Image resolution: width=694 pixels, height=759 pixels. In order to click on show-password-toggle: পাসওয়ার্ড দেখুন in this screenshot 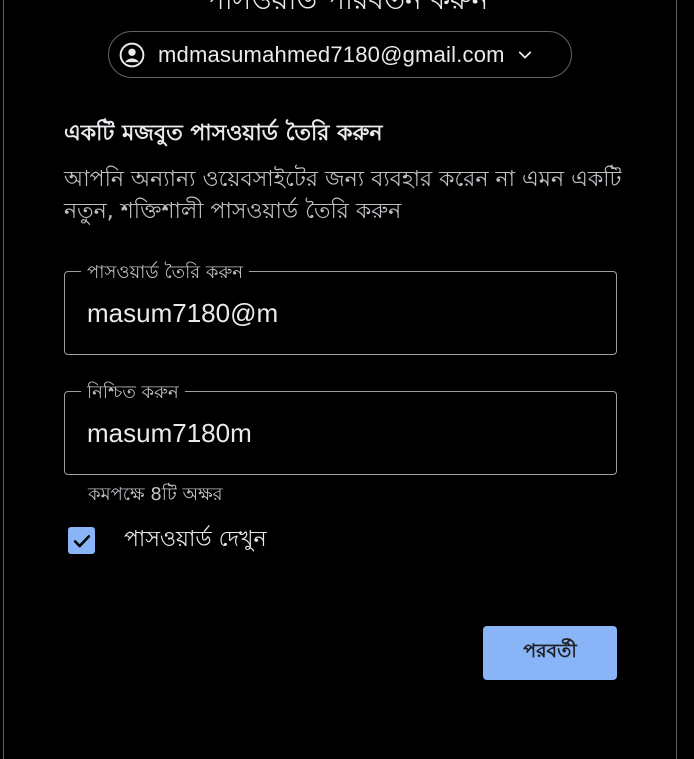, I will do `click(167, 540)`.